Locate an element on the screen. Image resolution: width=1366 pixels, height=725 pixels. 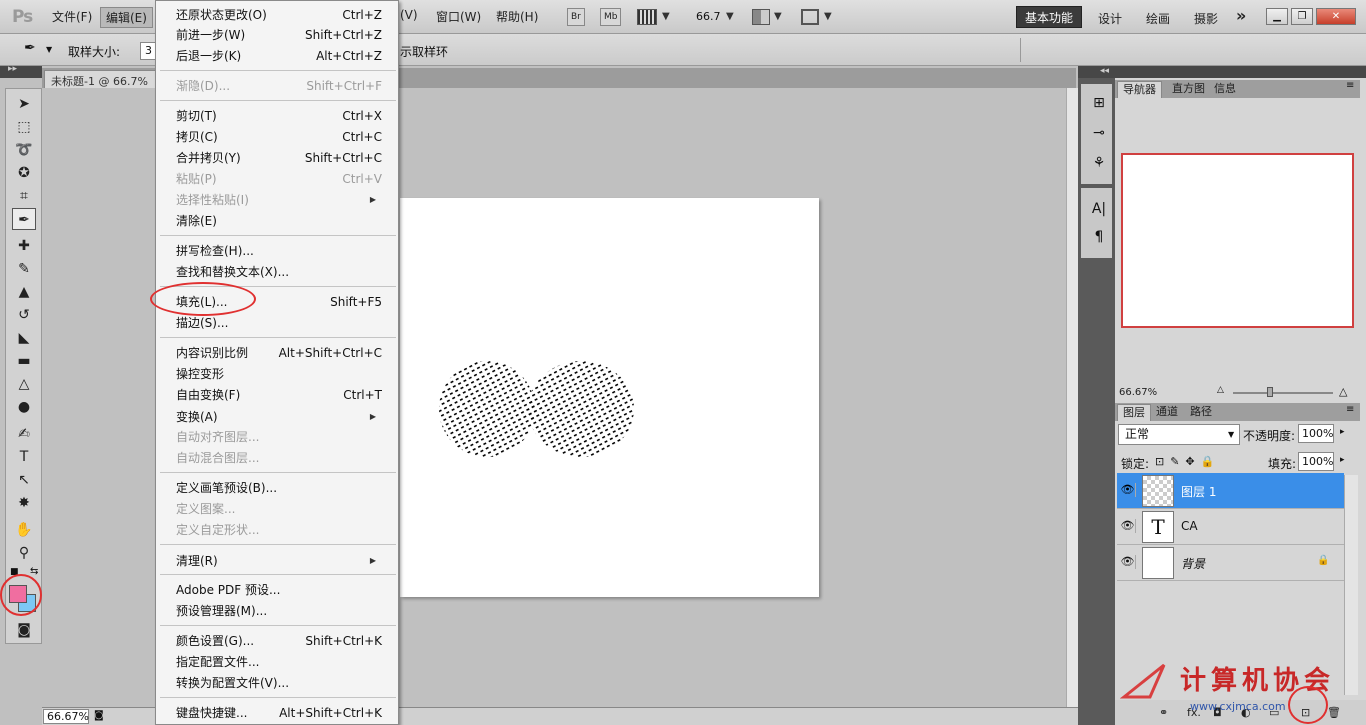
workspace-design: 设计 is located at coordinates (1110, 18).